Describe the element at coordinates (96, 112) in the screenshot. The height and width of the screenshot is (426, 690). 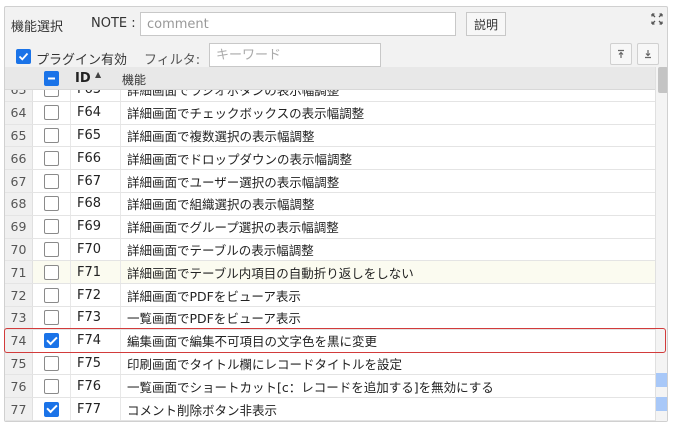
I see `row-id: F64` at that location.